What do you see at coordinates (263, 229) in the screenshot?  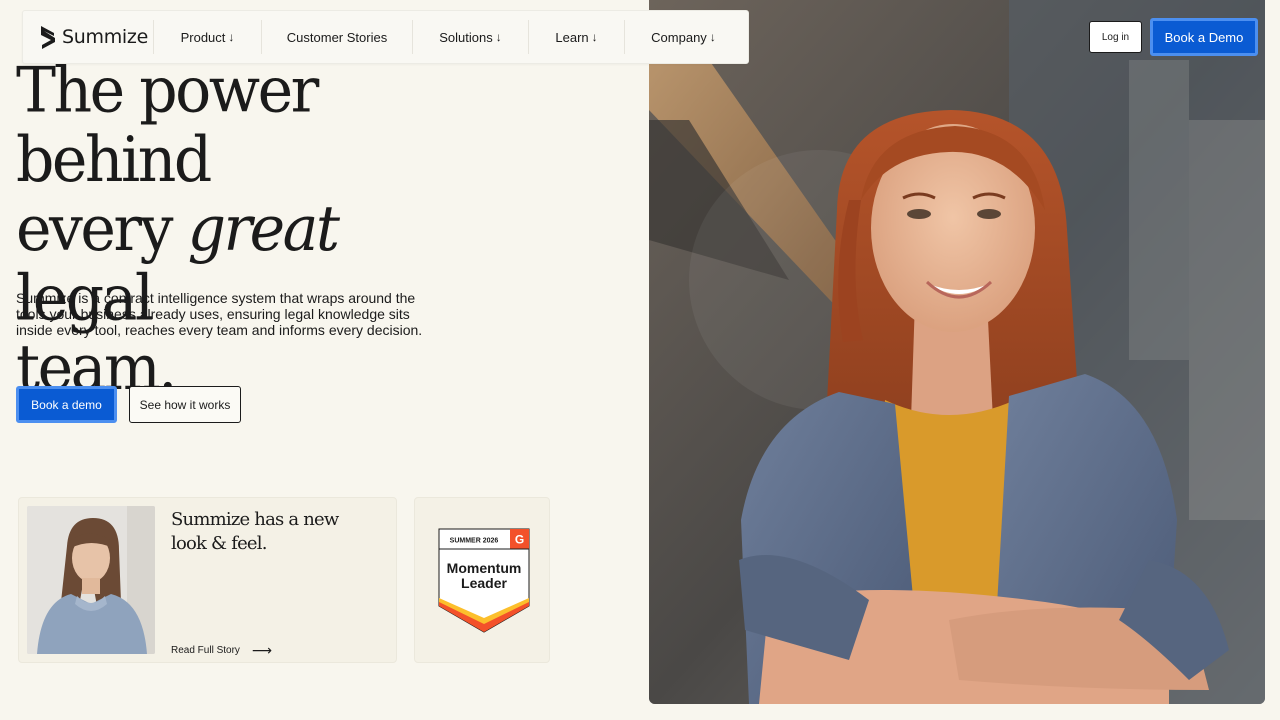 I see `hero-title-emphasis: great` at bounding box center [263, 229].